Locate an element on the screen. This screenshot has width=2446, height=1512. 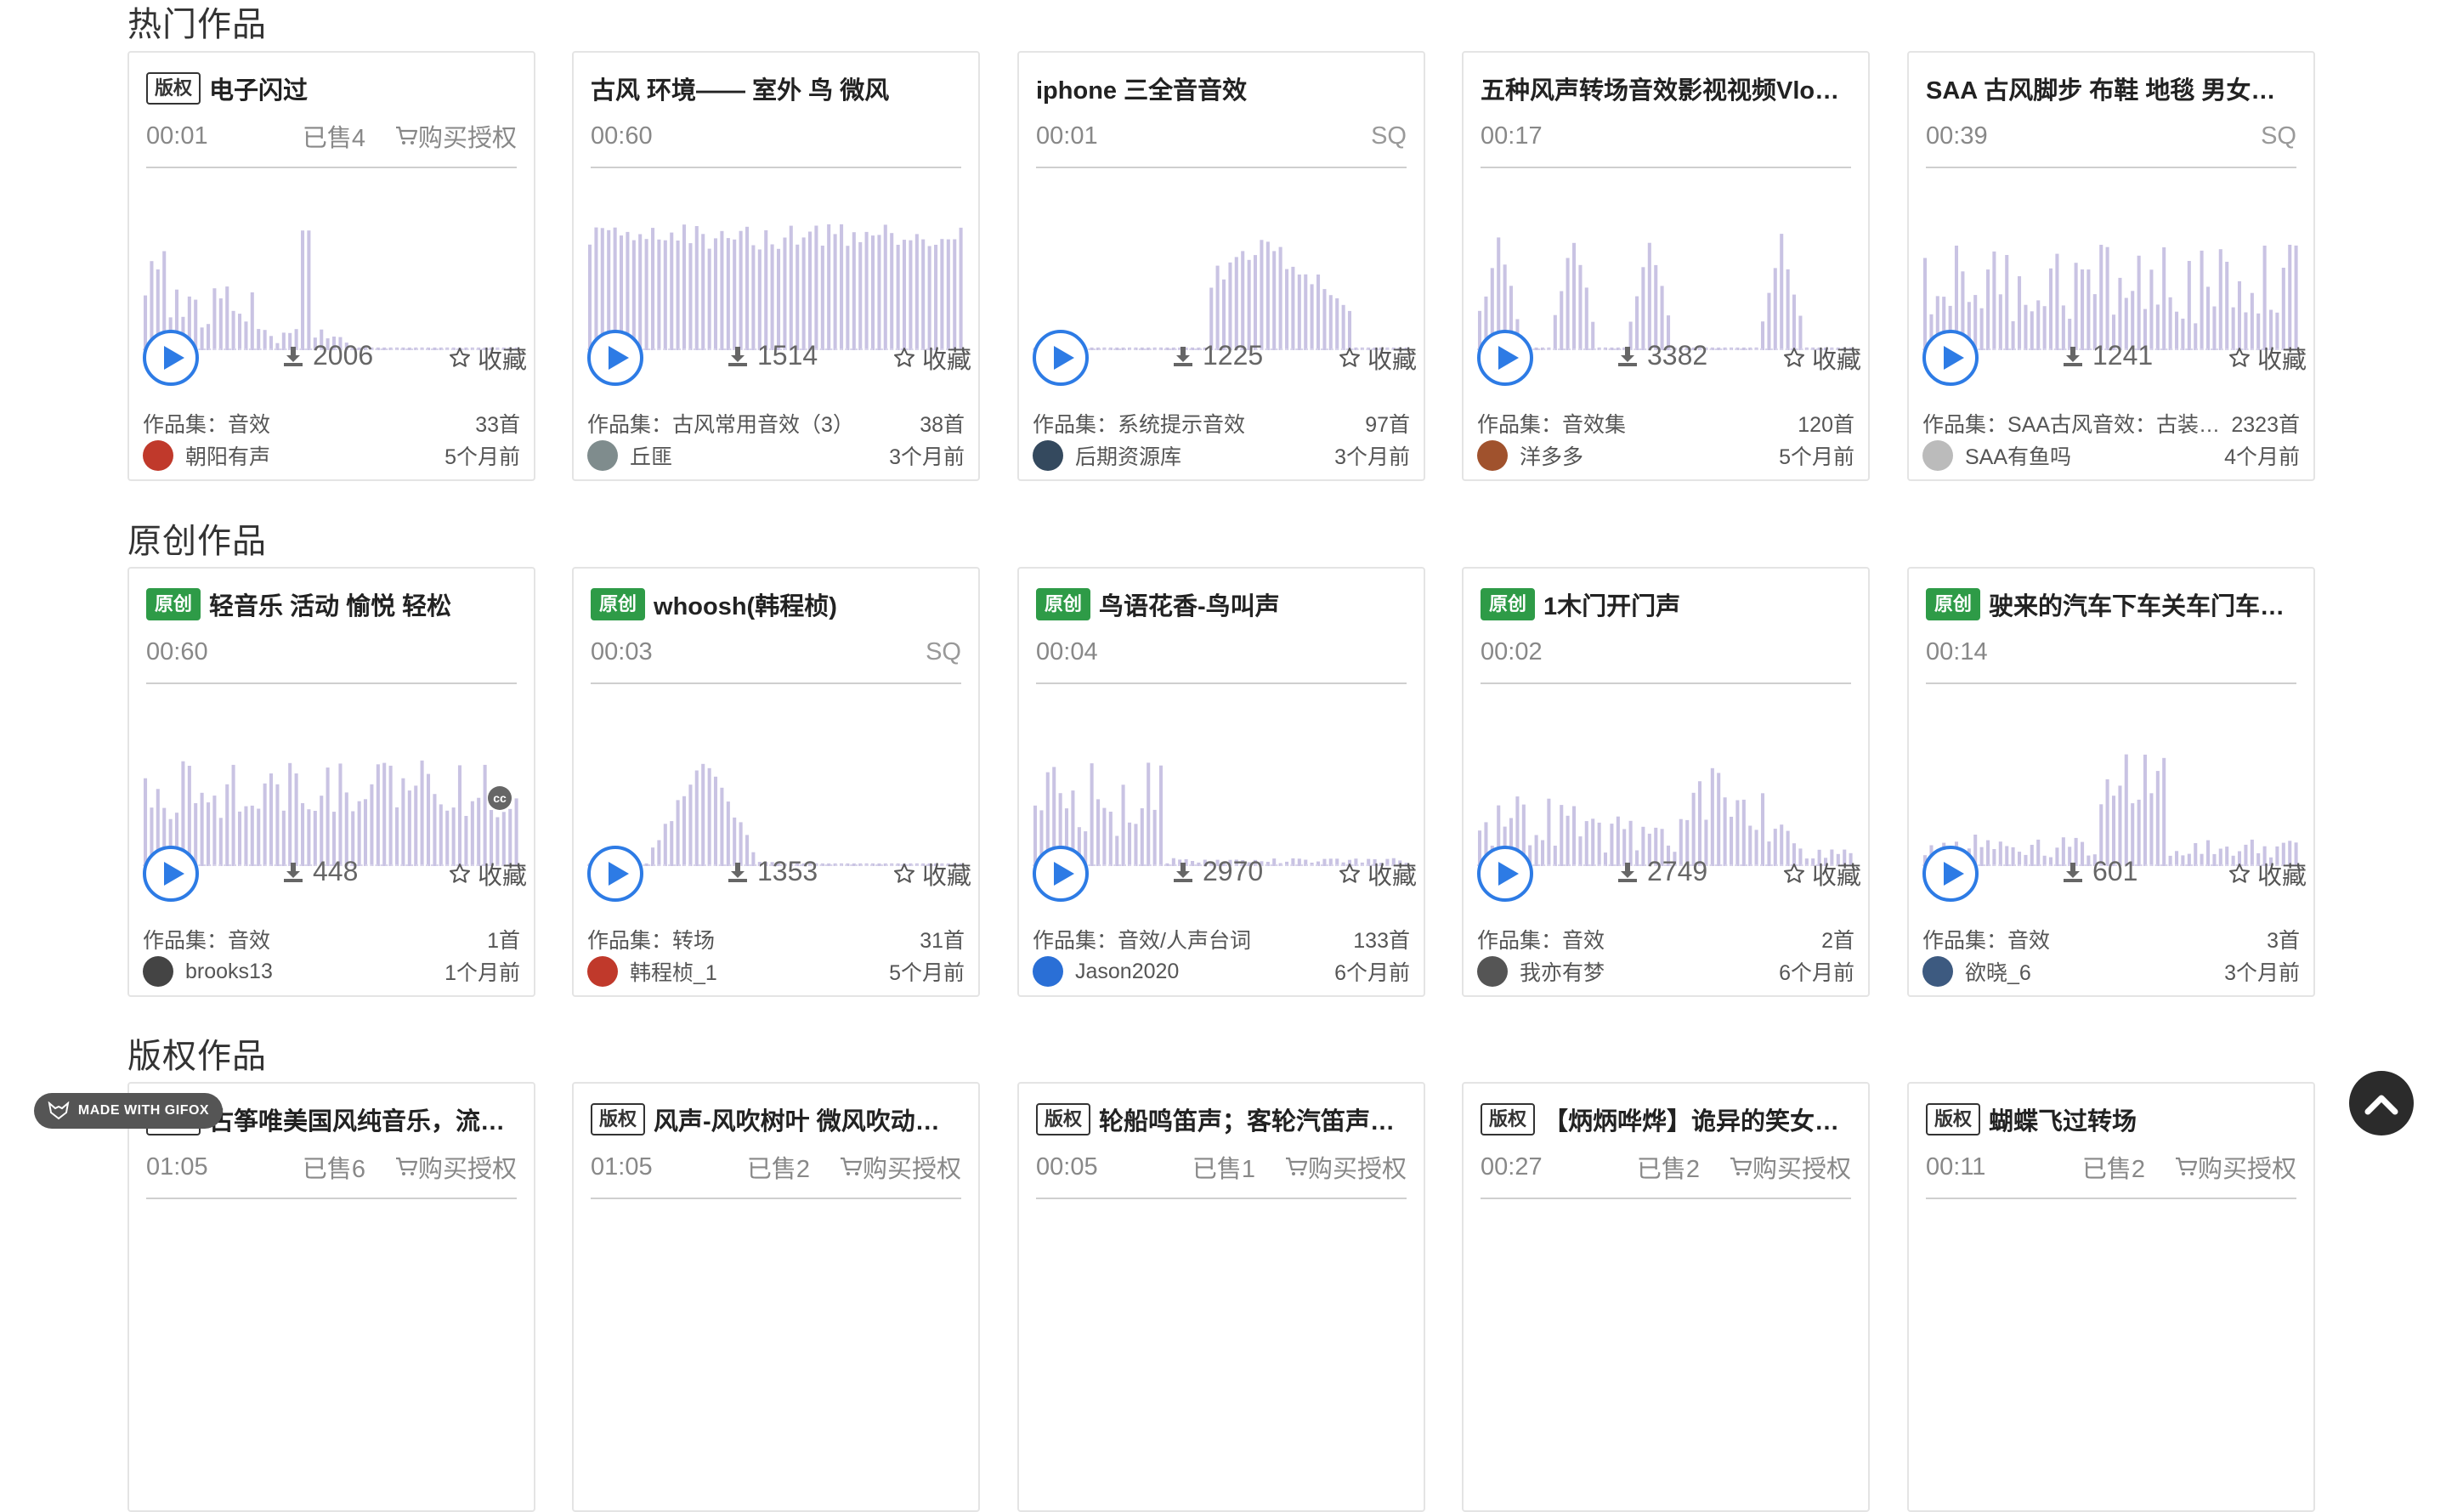
download-count: 2749 is located at coordinates (1662, 871).